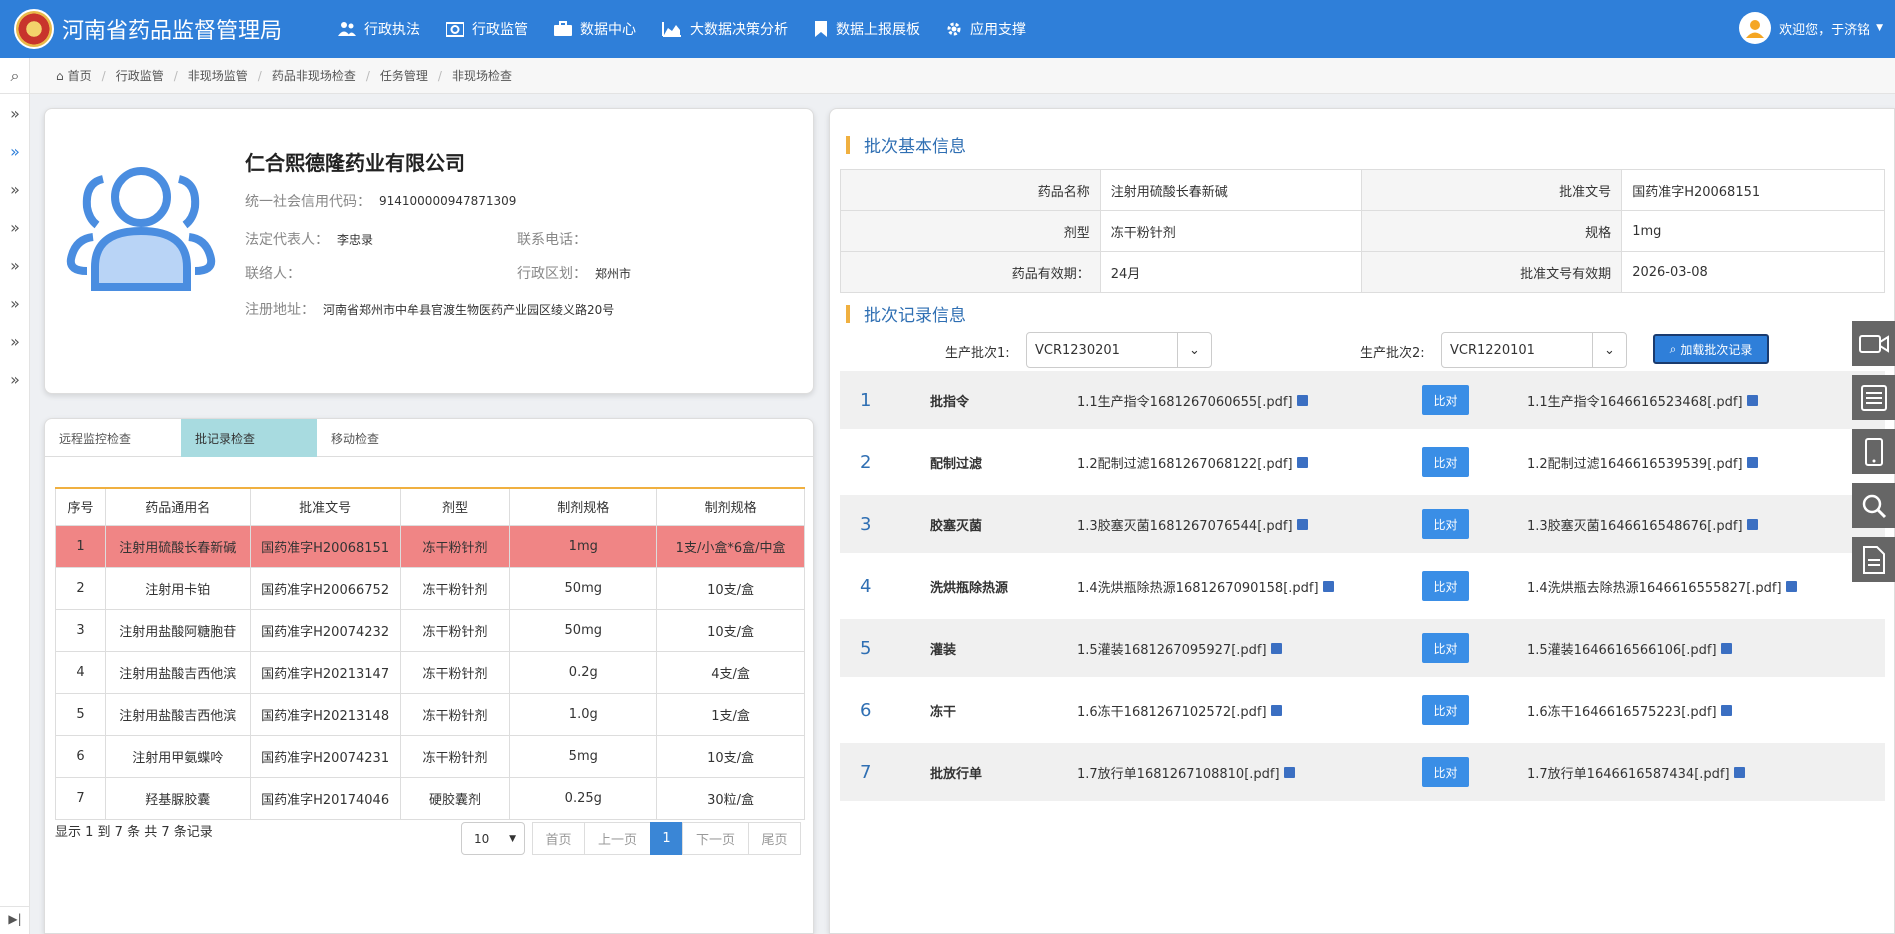 The height and width of the screenshot is (934, 1895). I want to click on col-header-approval-no: 批准文号, so click(325, 506).